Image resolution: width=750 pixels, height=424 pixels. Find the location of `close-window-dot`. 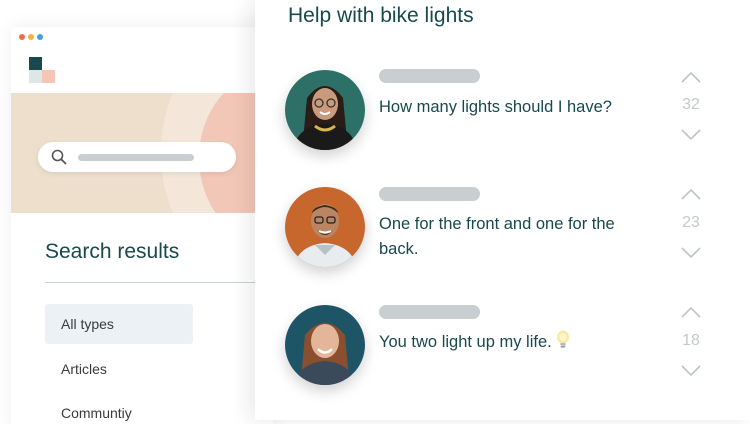

close-window-dot is located at coordinates (22, 37).